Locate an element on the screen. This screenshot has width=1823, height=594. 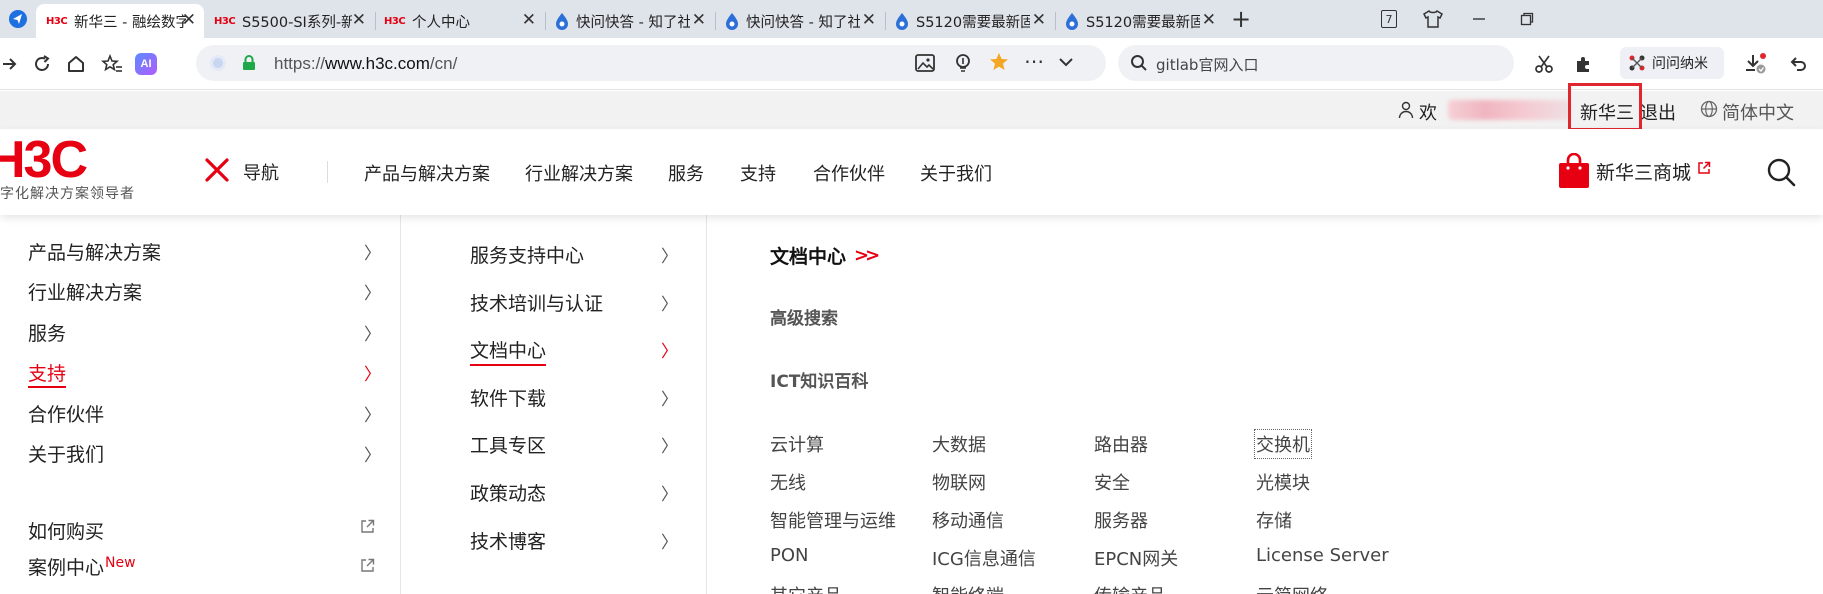
drop-favicon-icon is located at coordinates (902, 21).